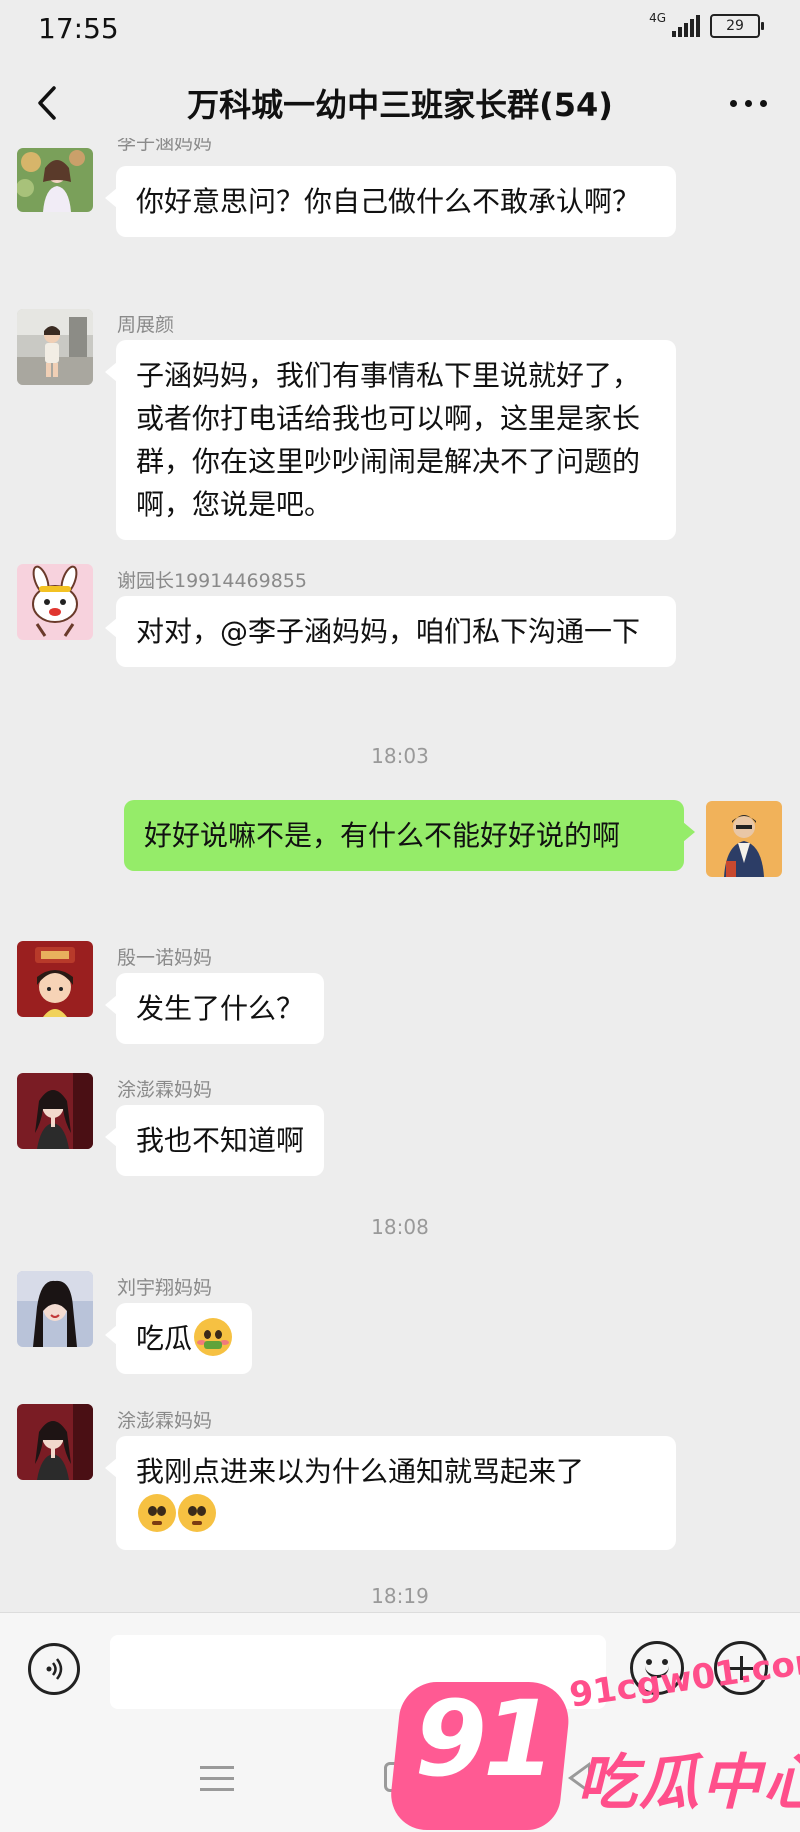  Describe the element at coordinates (164, 1338) in the screenshot. I see `message-text: 吃瓜` at that location.